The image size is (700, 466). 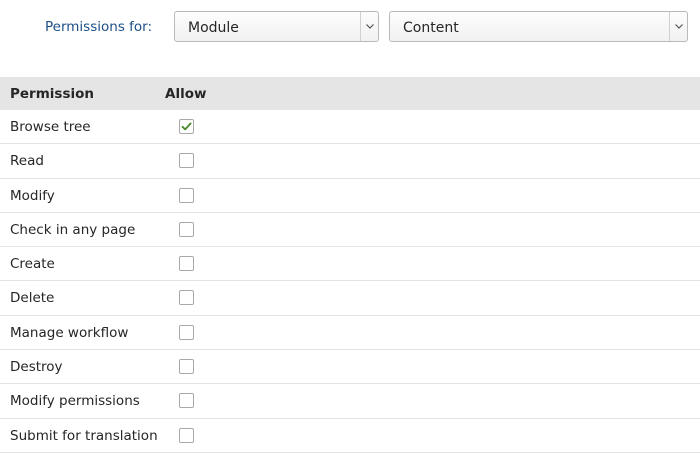 I want to click on table-row: Destroy, so click(x=350, y=367).